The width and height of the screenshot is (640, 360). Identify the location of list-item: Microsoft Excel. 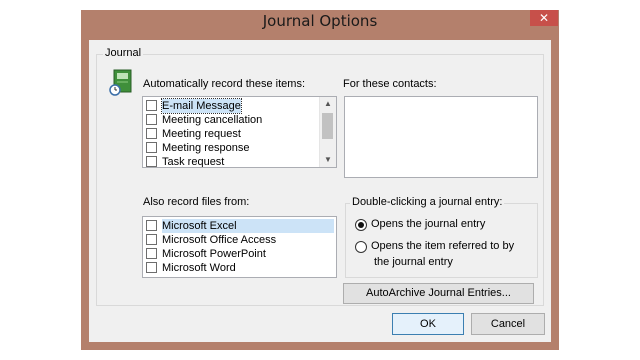
(239, 226).